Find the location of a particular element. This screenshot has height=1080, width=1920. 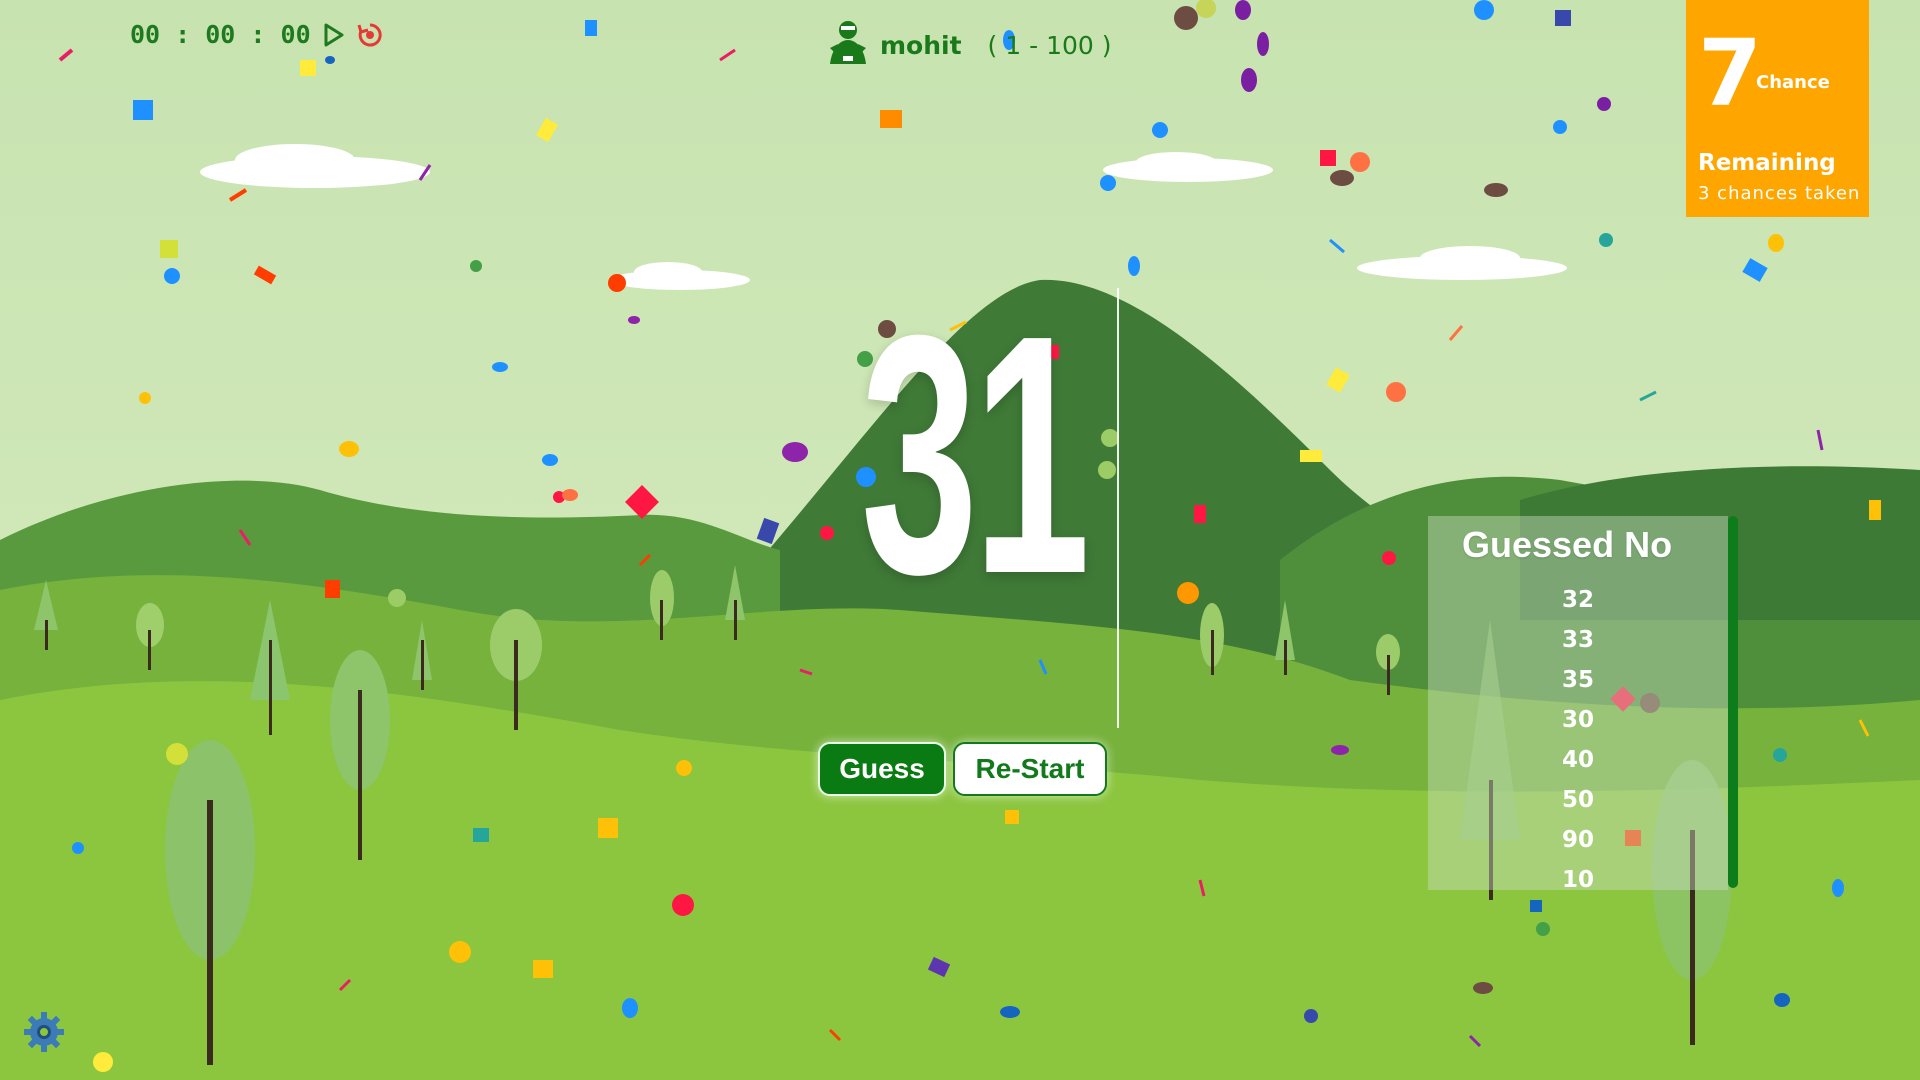

reset-icon is located at coordinates (370, 35).